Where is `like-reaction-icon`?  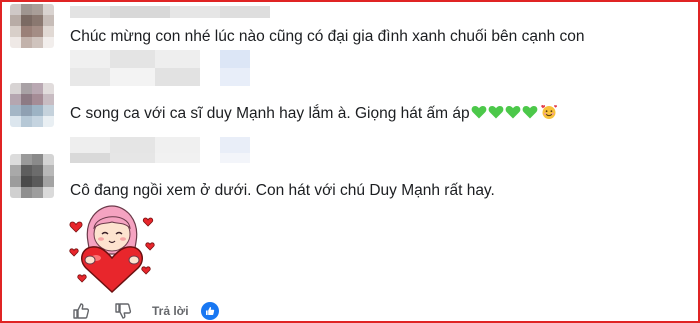
like-reaction-icon is located at coordinates (209, 311).